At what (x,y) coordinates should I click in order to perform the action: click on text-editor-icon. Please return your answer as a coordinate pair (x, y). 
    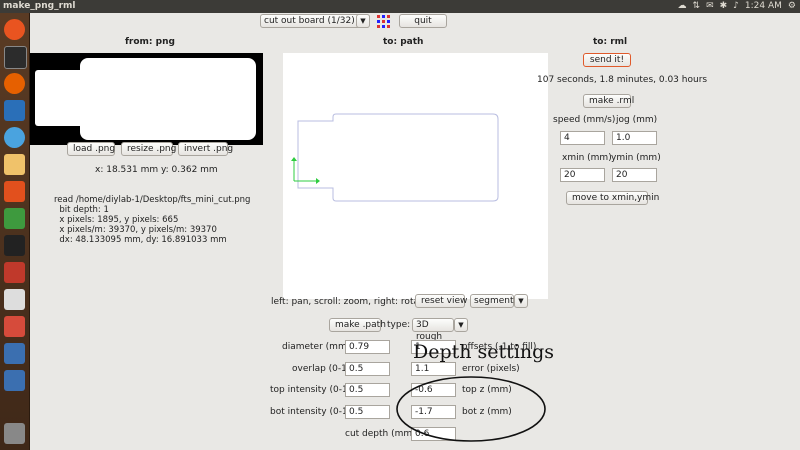
    Looking at the image, I should click on (14, 164).